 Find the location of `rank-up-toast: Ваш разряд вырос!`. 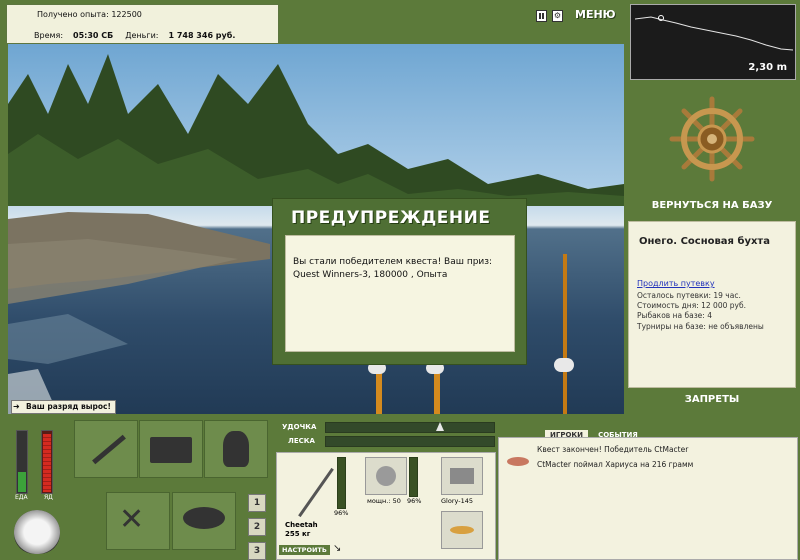

rank-up-toast: Ваш разряд вырос! is located at coordinates (63, 407).